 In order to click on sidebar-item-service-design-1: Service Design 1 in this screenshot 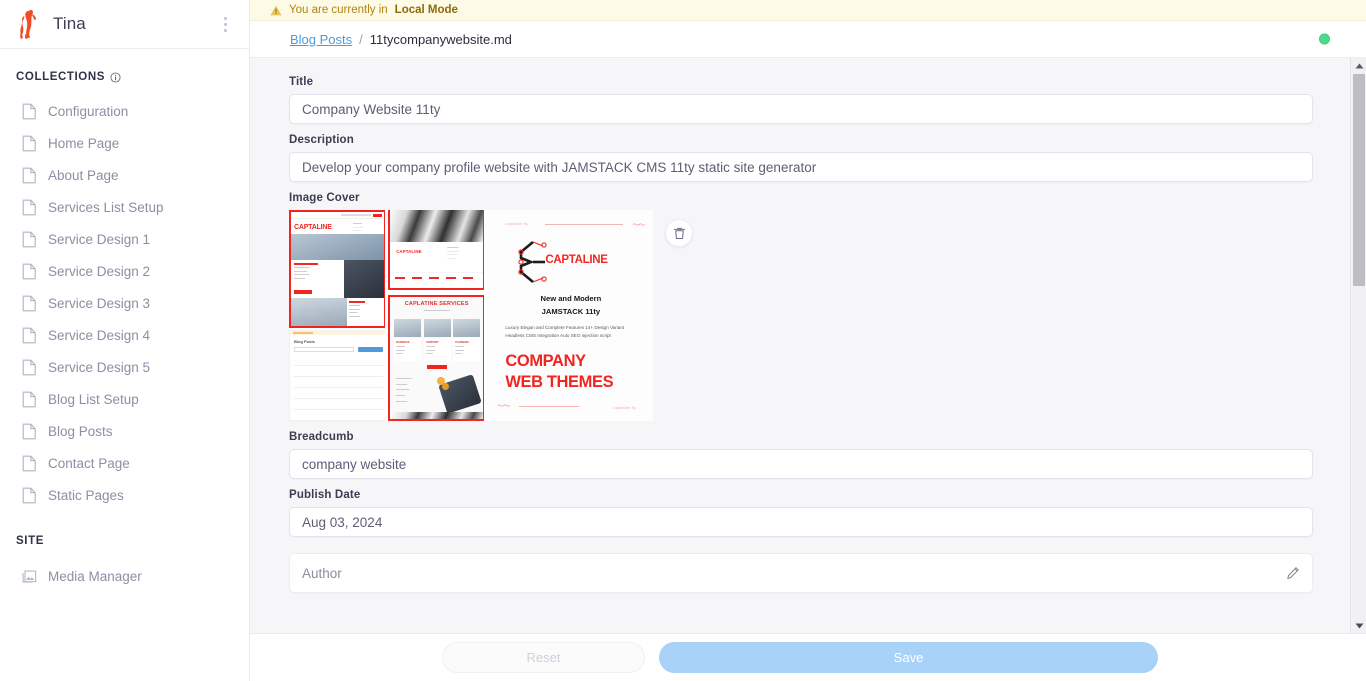, I will do `click(124, 239)`.